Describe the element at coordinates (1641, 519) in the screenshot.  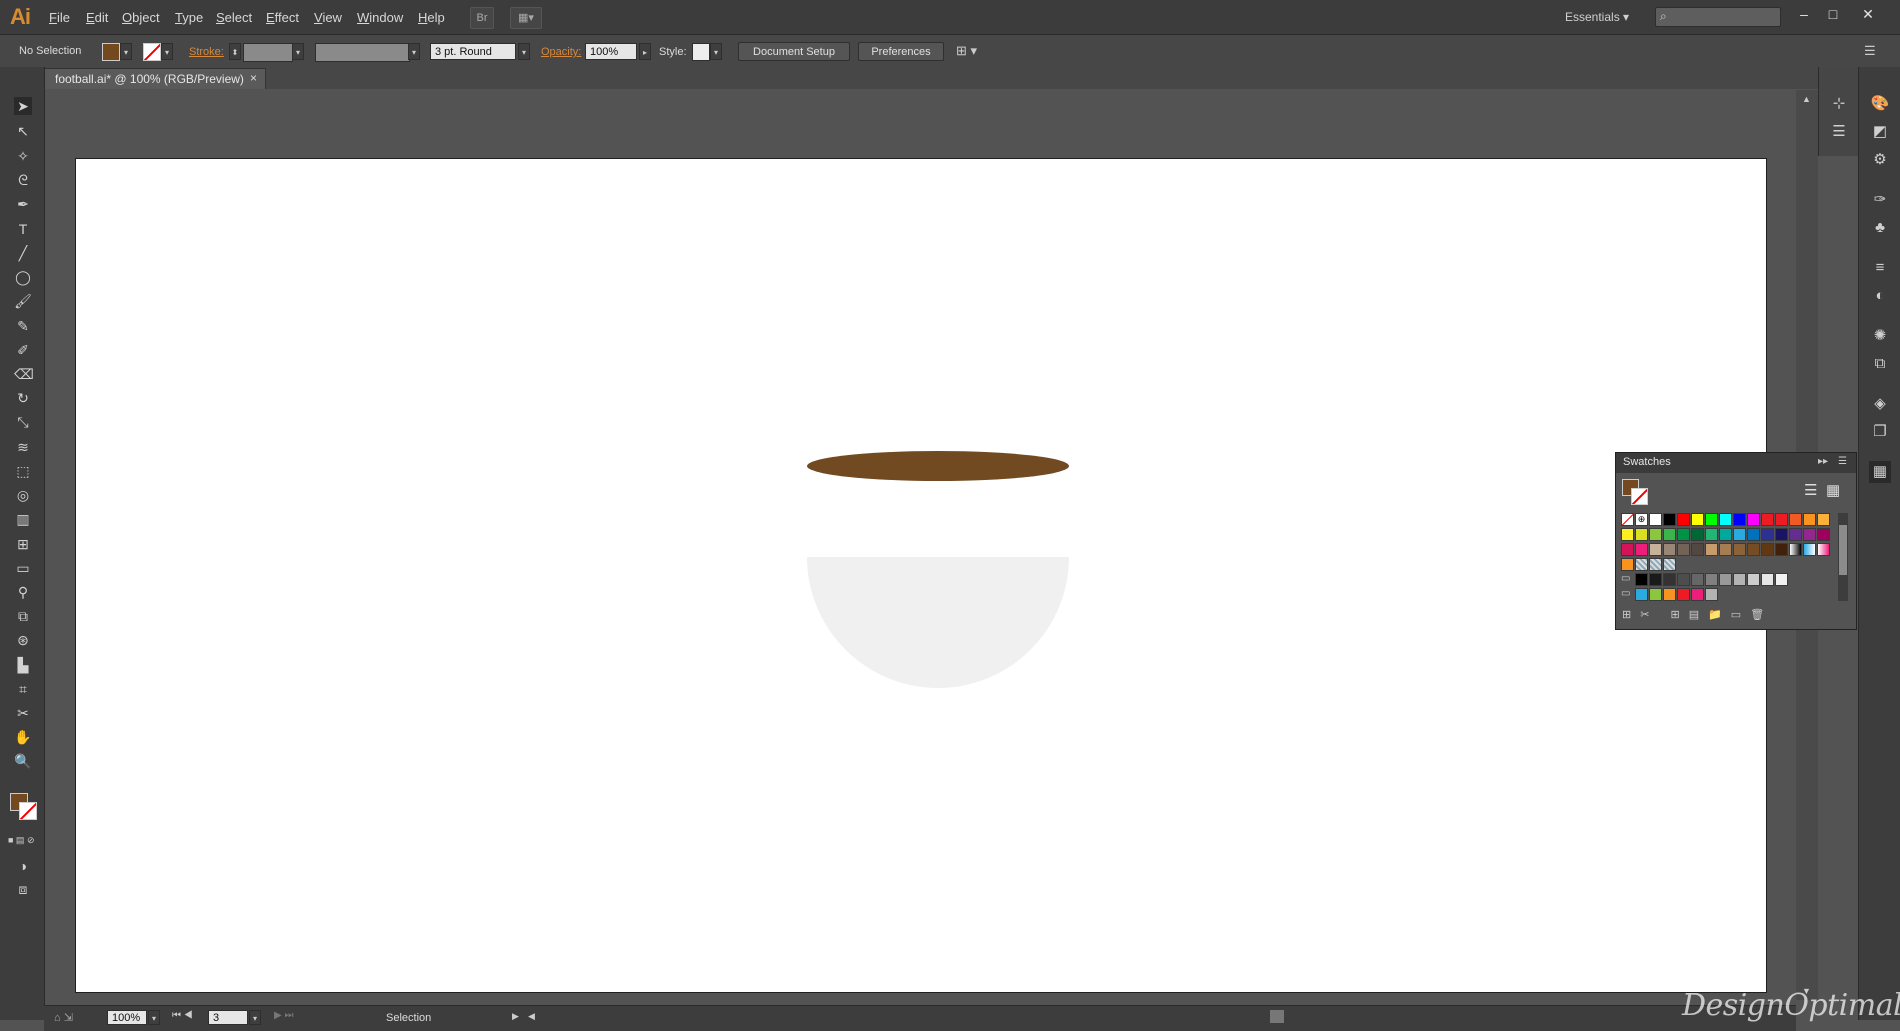
I see `swatch-0-1: ⊕` at that location.